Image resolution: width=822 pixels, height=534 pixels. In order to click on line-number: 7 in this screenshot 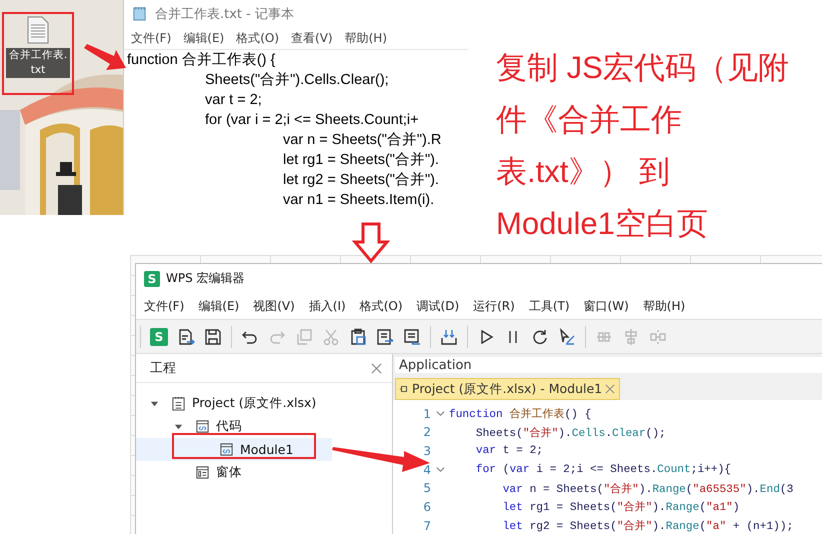, I will do `click(426, 525)`.